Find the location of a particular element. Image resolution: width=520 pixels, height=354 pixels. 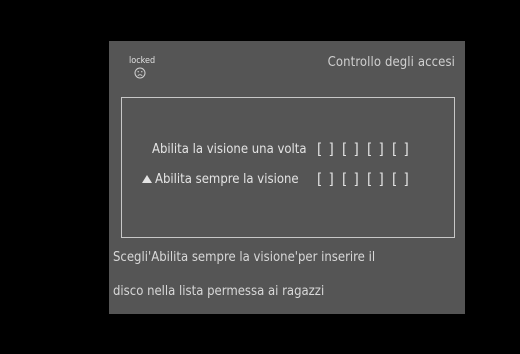

lock-status: locked is located at coordinates (149, 67).